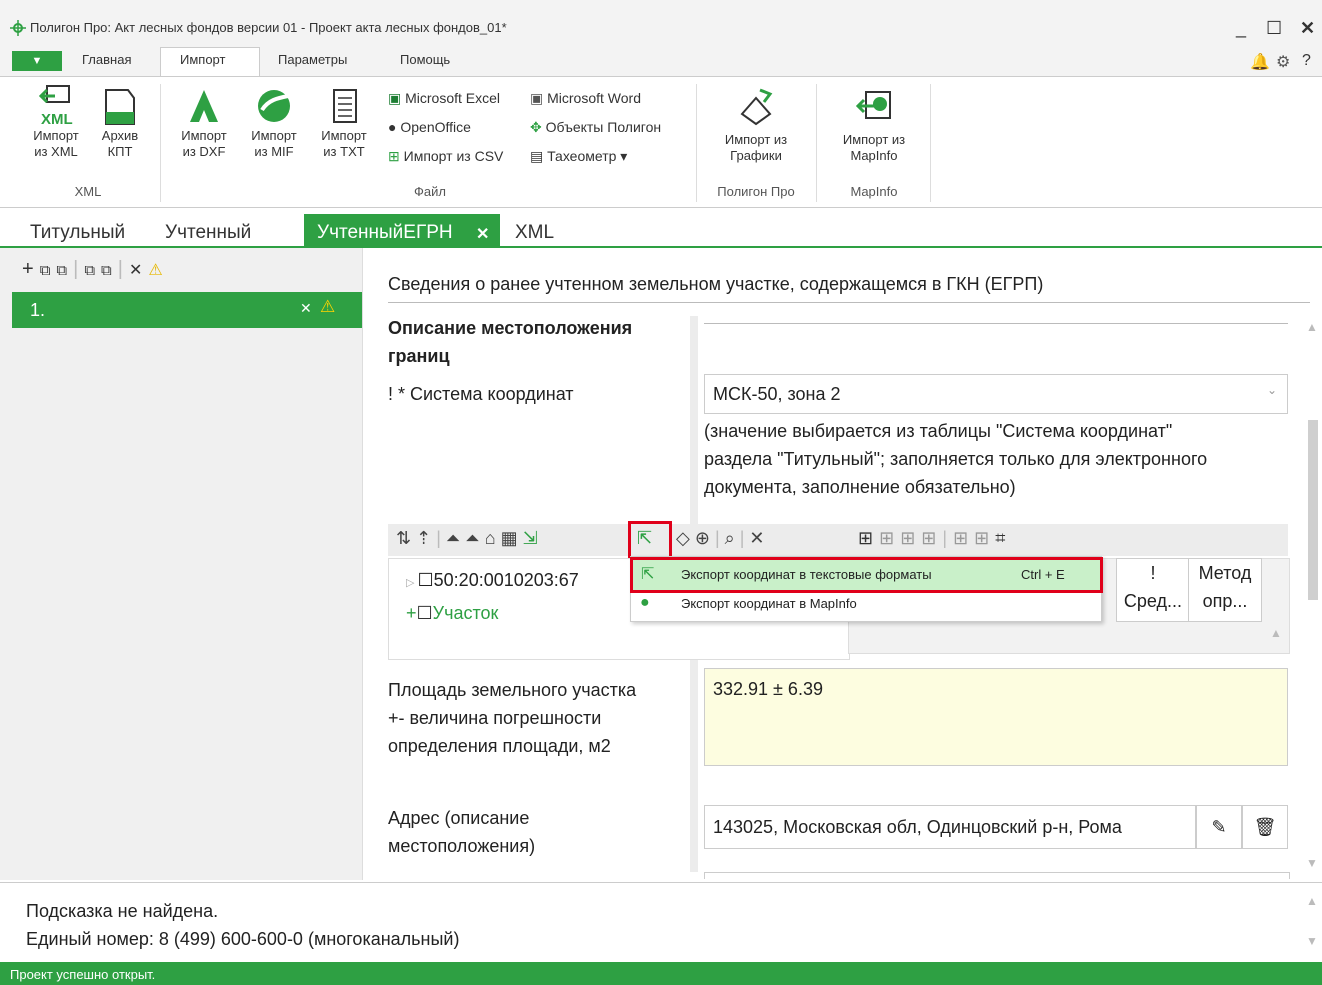 This screenshot has height=985, width=1322. What do you see at coordinates (860, 487) in the screenshot?
I see `coord-hint-3: документа, заполнение обязательно)` at bounding box center [860, 487].